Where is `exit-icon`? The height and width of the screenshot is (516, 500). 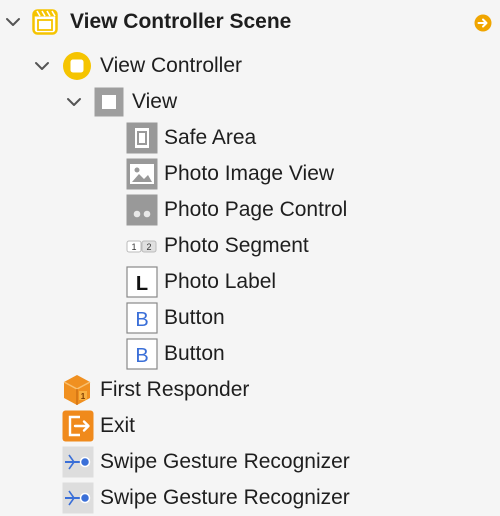 exit-icon is located at coordinates (78, 426).